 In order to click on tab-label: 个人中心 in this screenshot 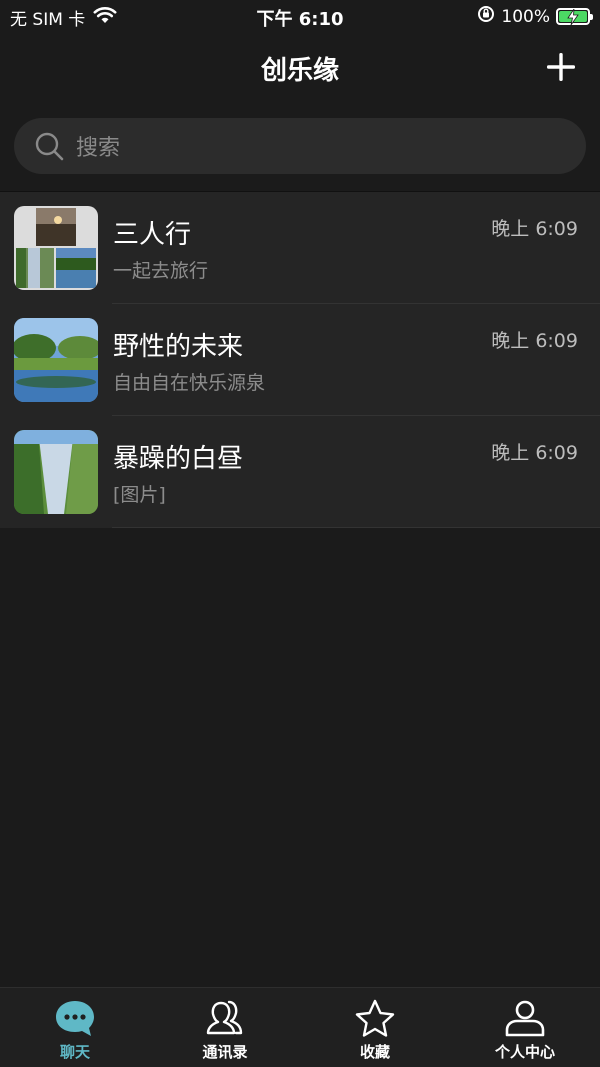, I will do `click(524, 1052)`.